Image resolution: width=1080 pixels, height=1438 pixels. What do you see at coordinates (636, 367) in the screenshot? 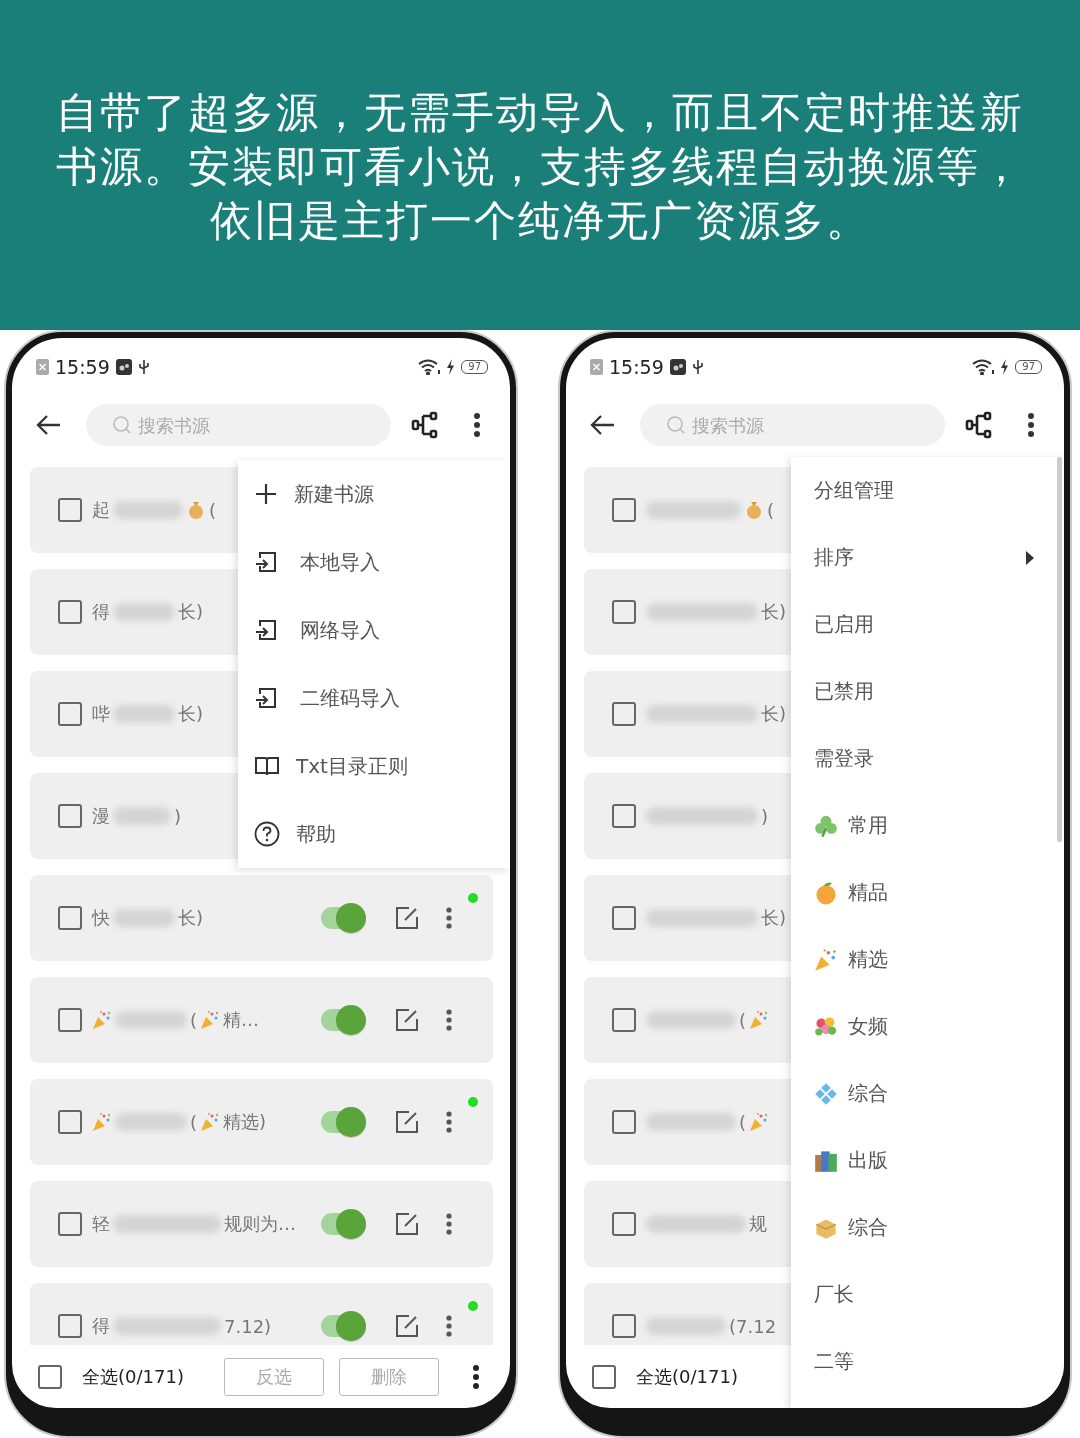
I see `status-time: 15:59` at bounding box center [636, 367].